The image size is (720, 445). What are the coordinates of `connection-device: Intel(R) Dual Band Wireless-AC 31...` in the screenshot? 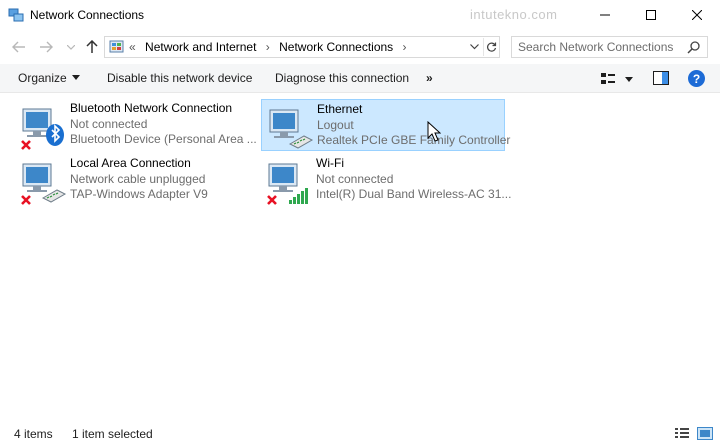 It's located at (414, 194).